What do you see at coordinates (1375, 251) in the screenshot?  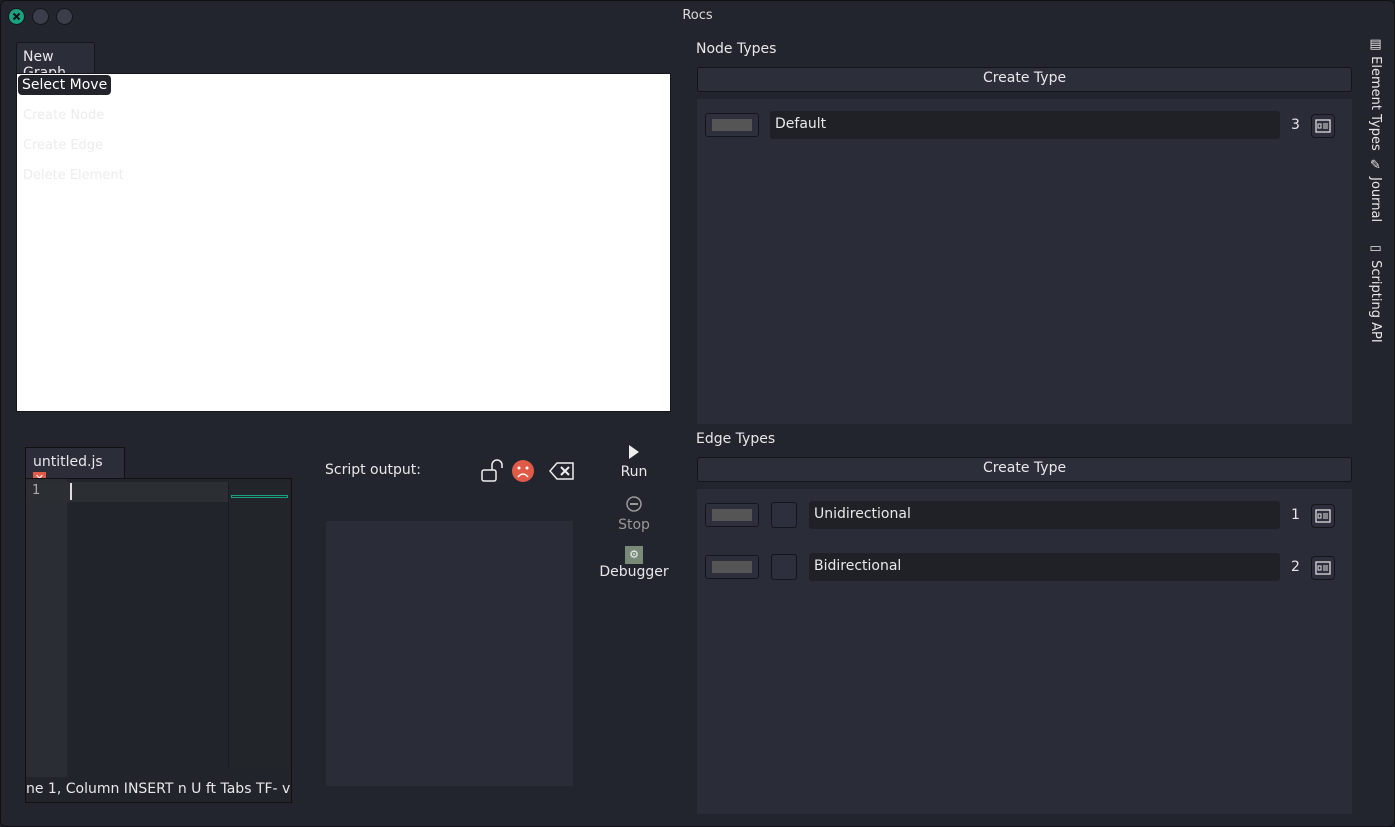 I see `book-icon: ▭` at bounding box center [1375, 251].